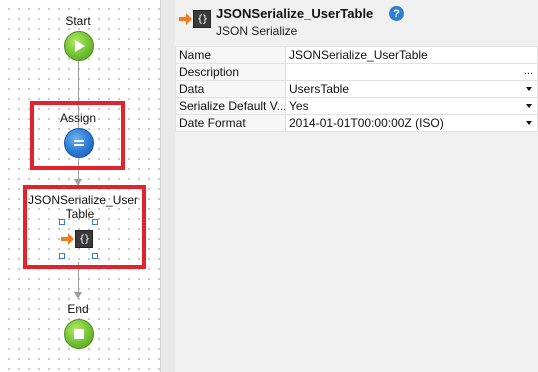 This screenshot has width=538, height=372. I want to click on panel-divider, so click(167, 186).